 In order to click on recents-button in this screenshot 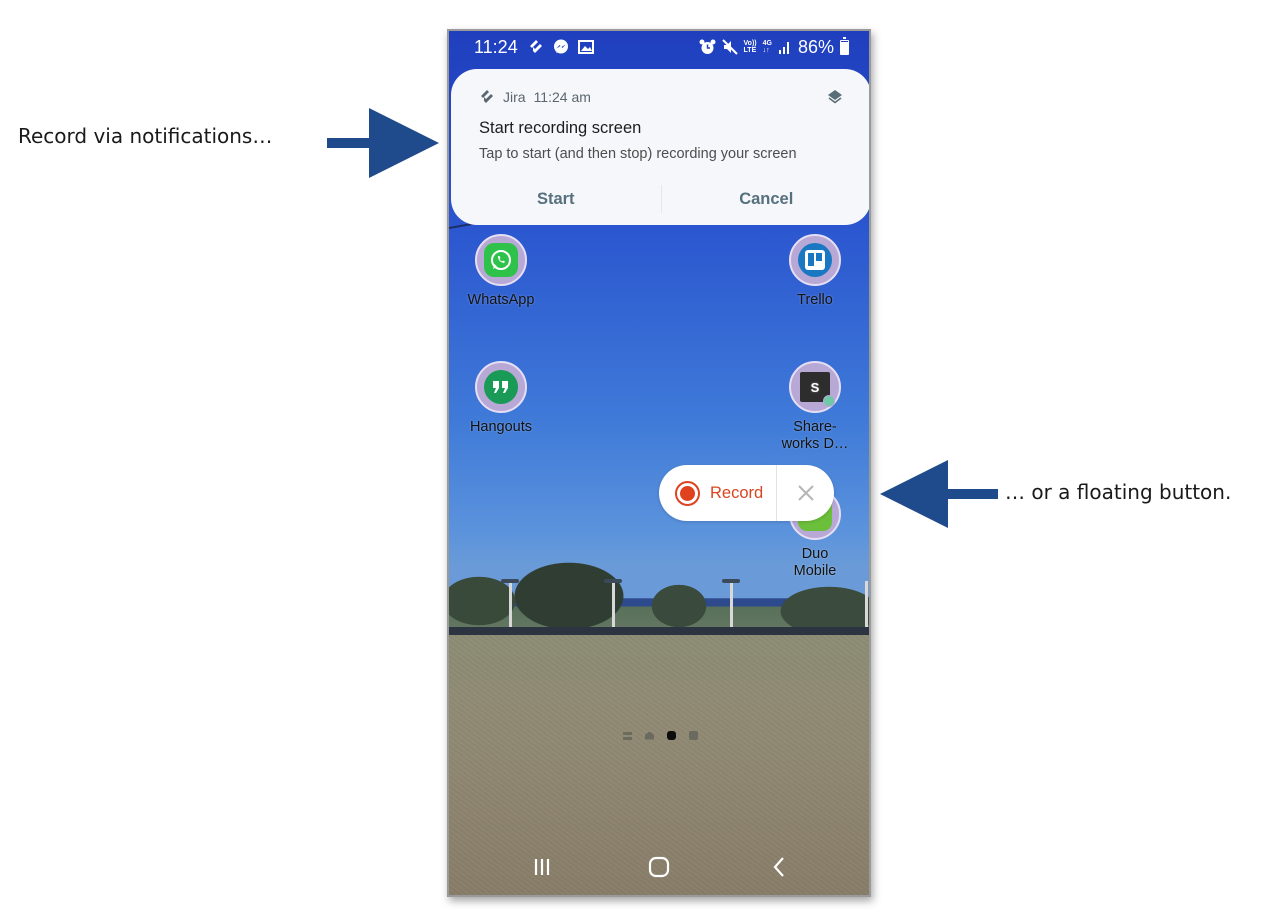, I will do `click(542, 867)`.